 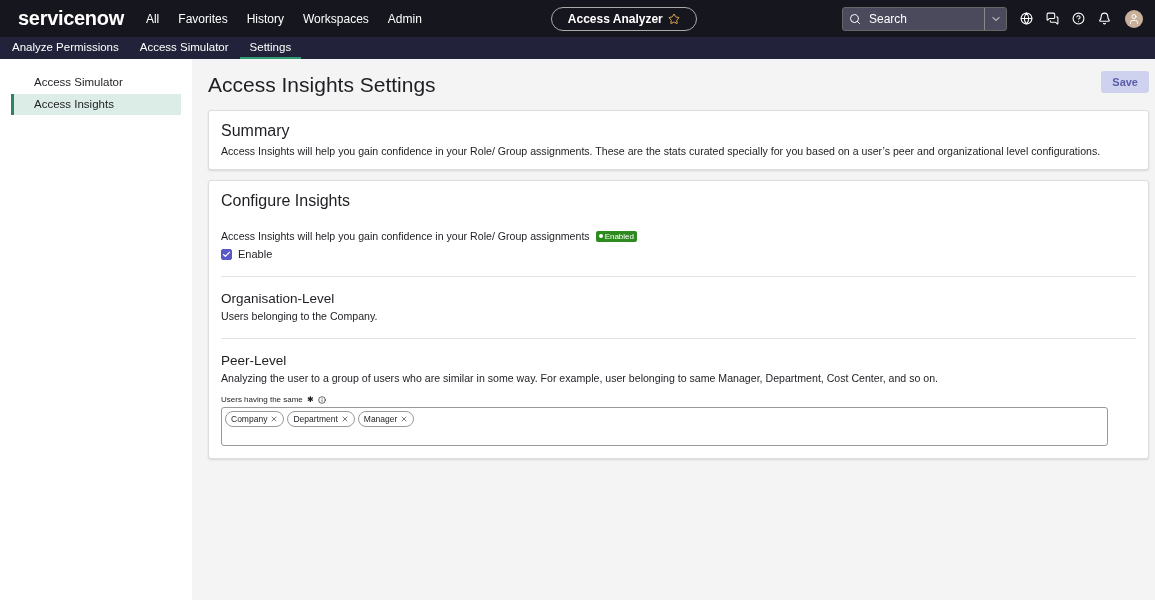 I want to click on sidebar-item: Access Simulator, so click(x=96, y=82).